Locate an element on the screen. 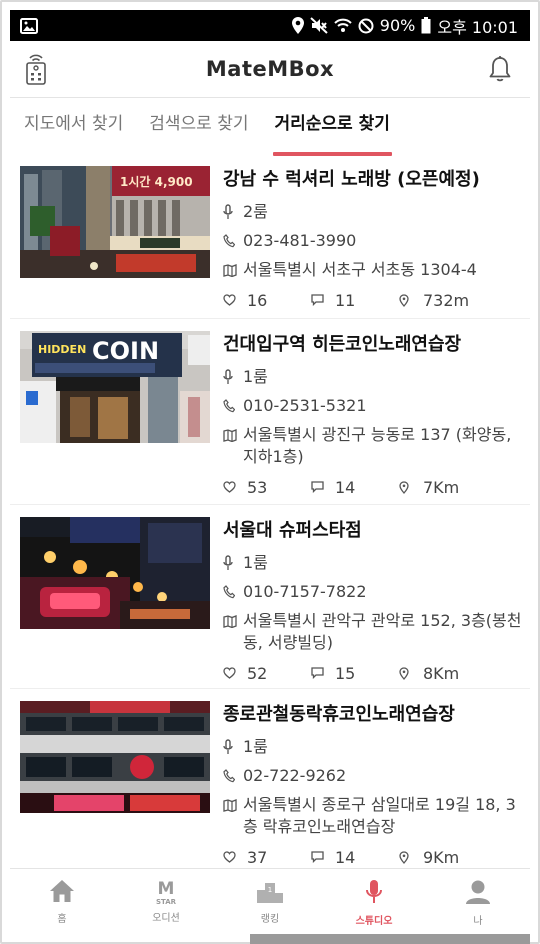 The height and width of the screenshot is (944, 540). karaoke-name: 건대입구역 히든코인노래연습장 is located at coordinates (342, 344).